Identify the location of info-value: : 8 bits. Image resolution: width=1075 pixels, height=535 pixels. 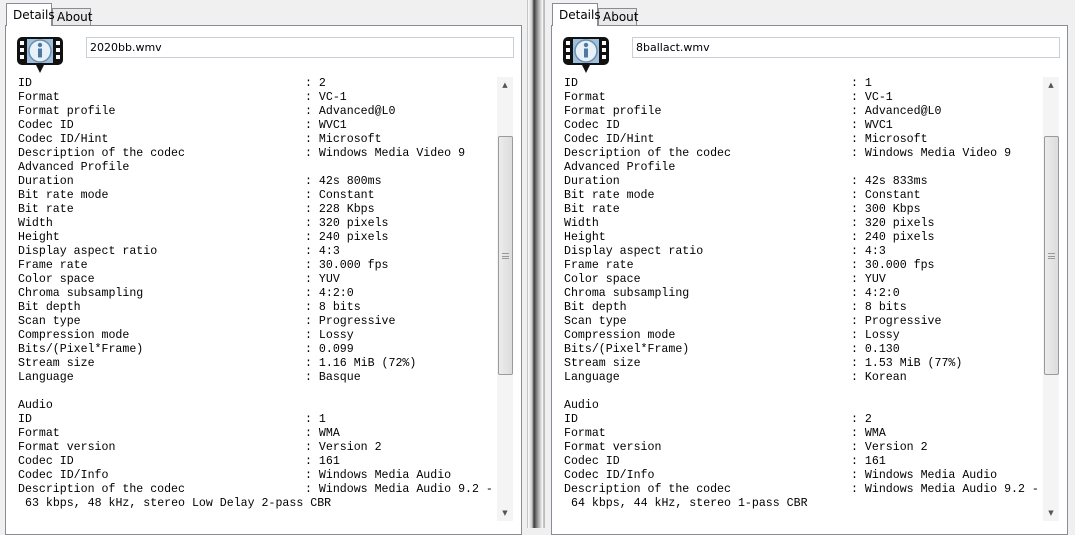
(879, 308).